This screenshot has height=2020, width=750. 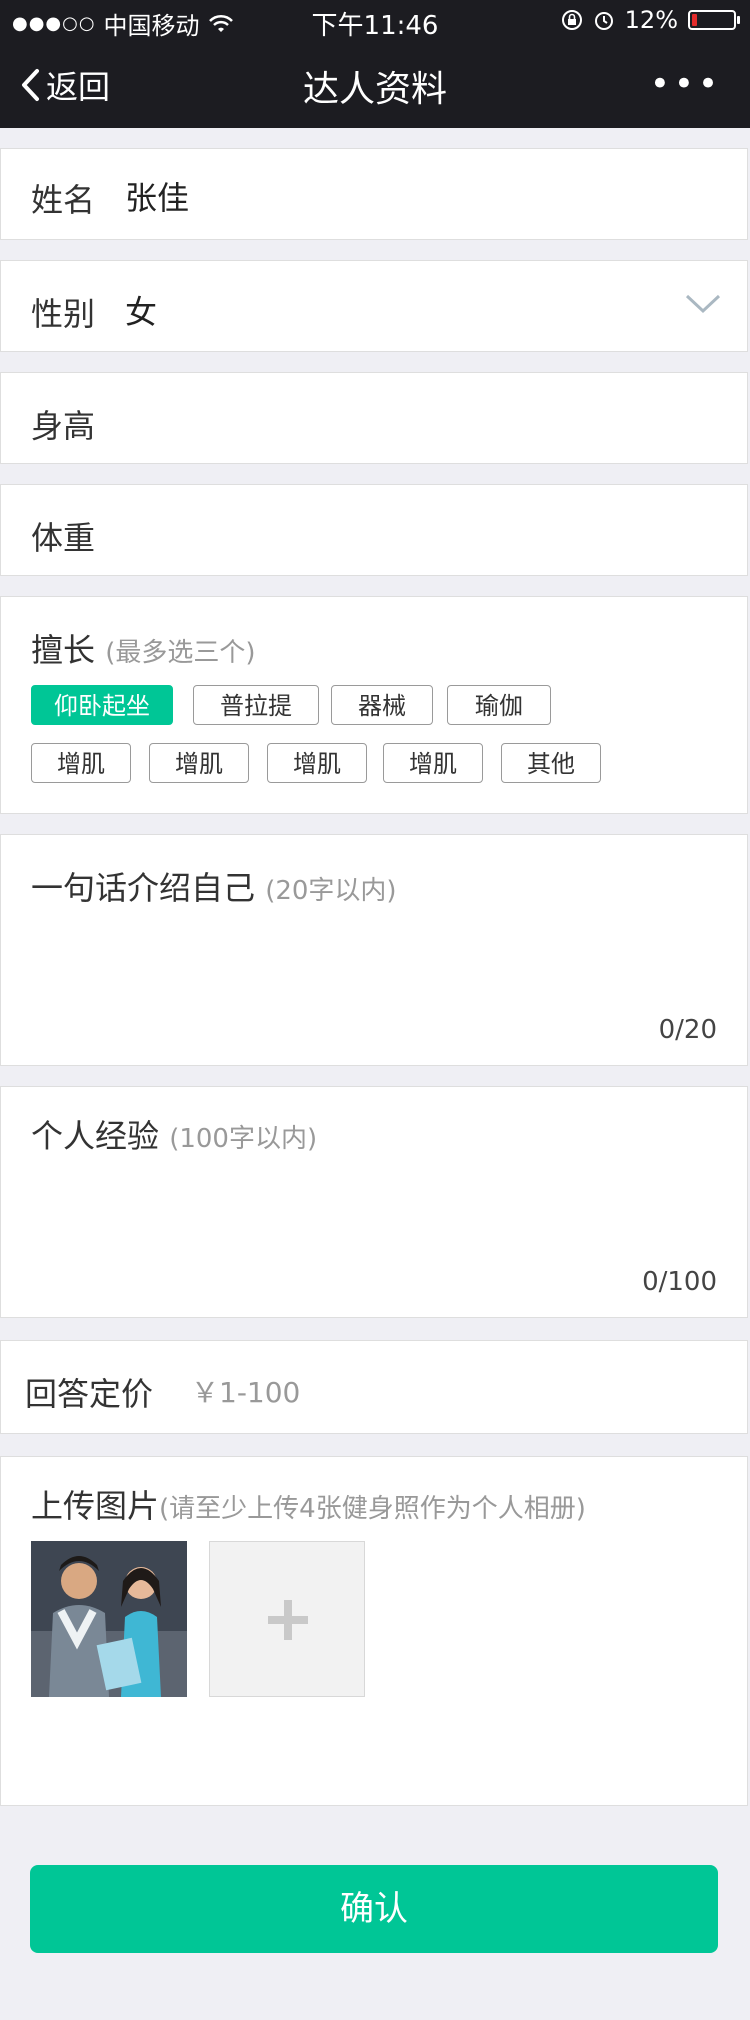 What do you see at coordinates (63, 314) in the screenshot?
I see `gender-label: 性别` at bounding box center [63, 314].